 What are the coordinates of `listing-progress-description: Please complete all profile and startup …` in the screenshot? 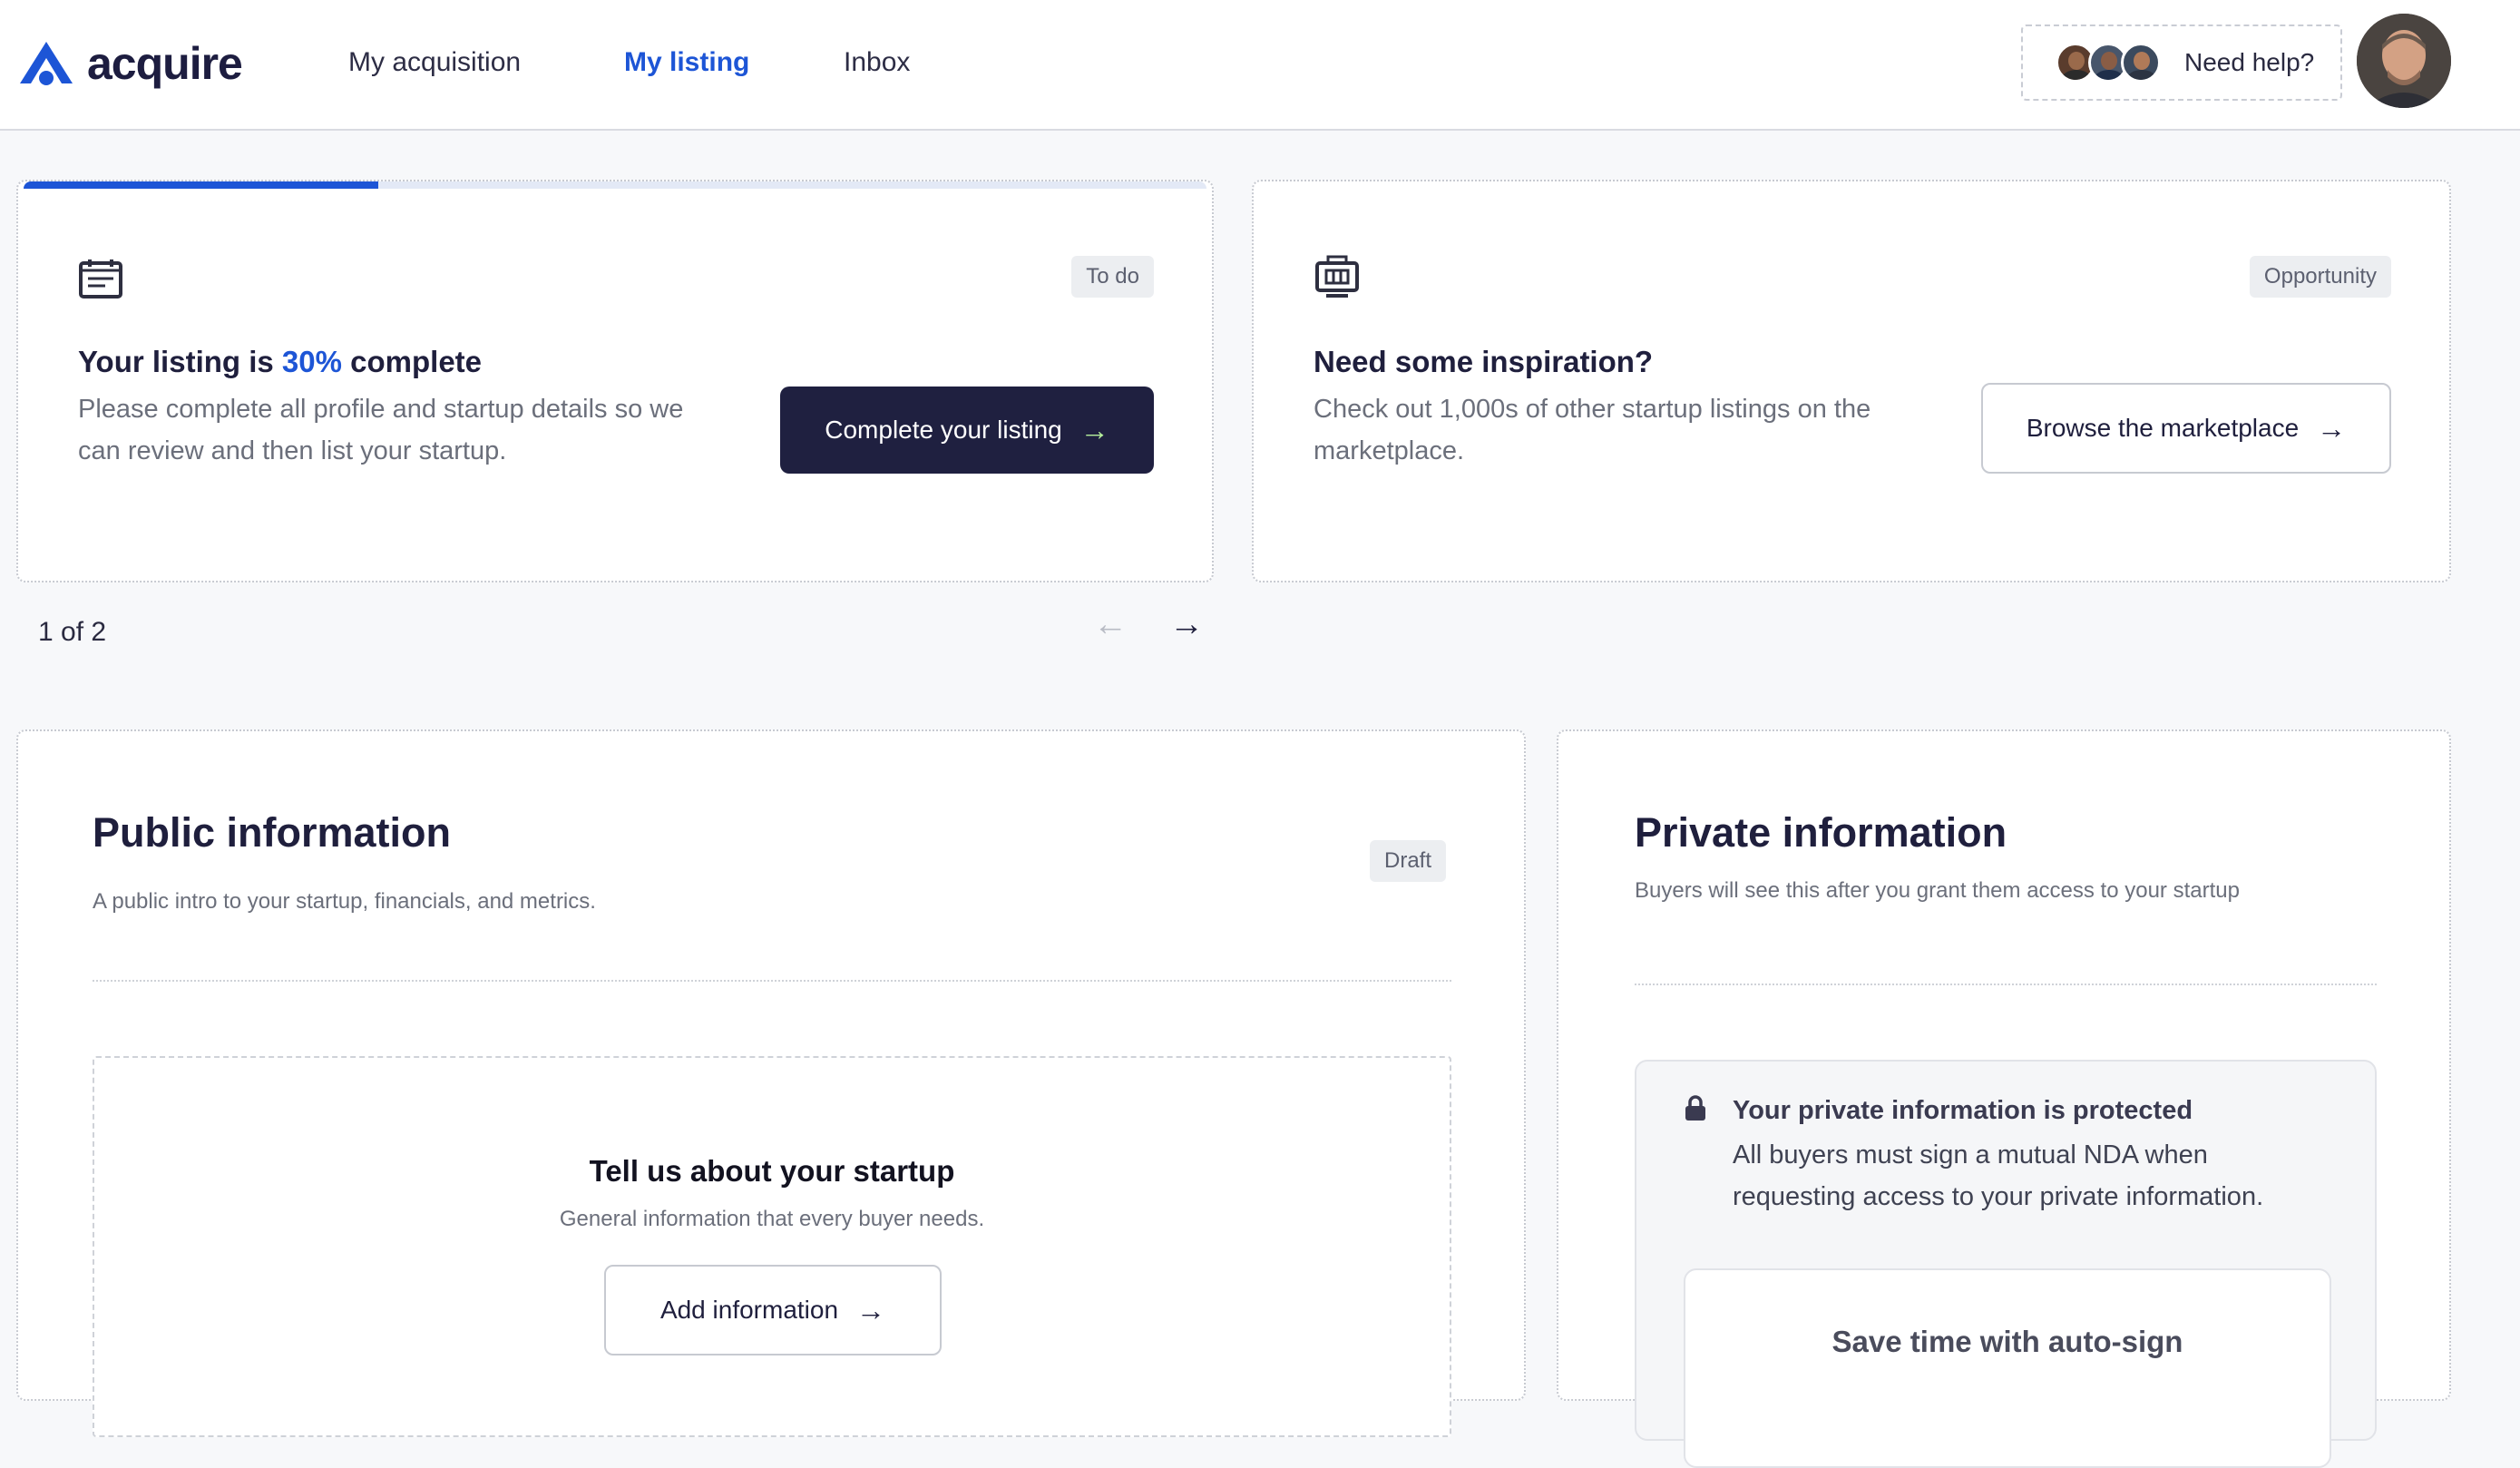 It's located at (381, 430).